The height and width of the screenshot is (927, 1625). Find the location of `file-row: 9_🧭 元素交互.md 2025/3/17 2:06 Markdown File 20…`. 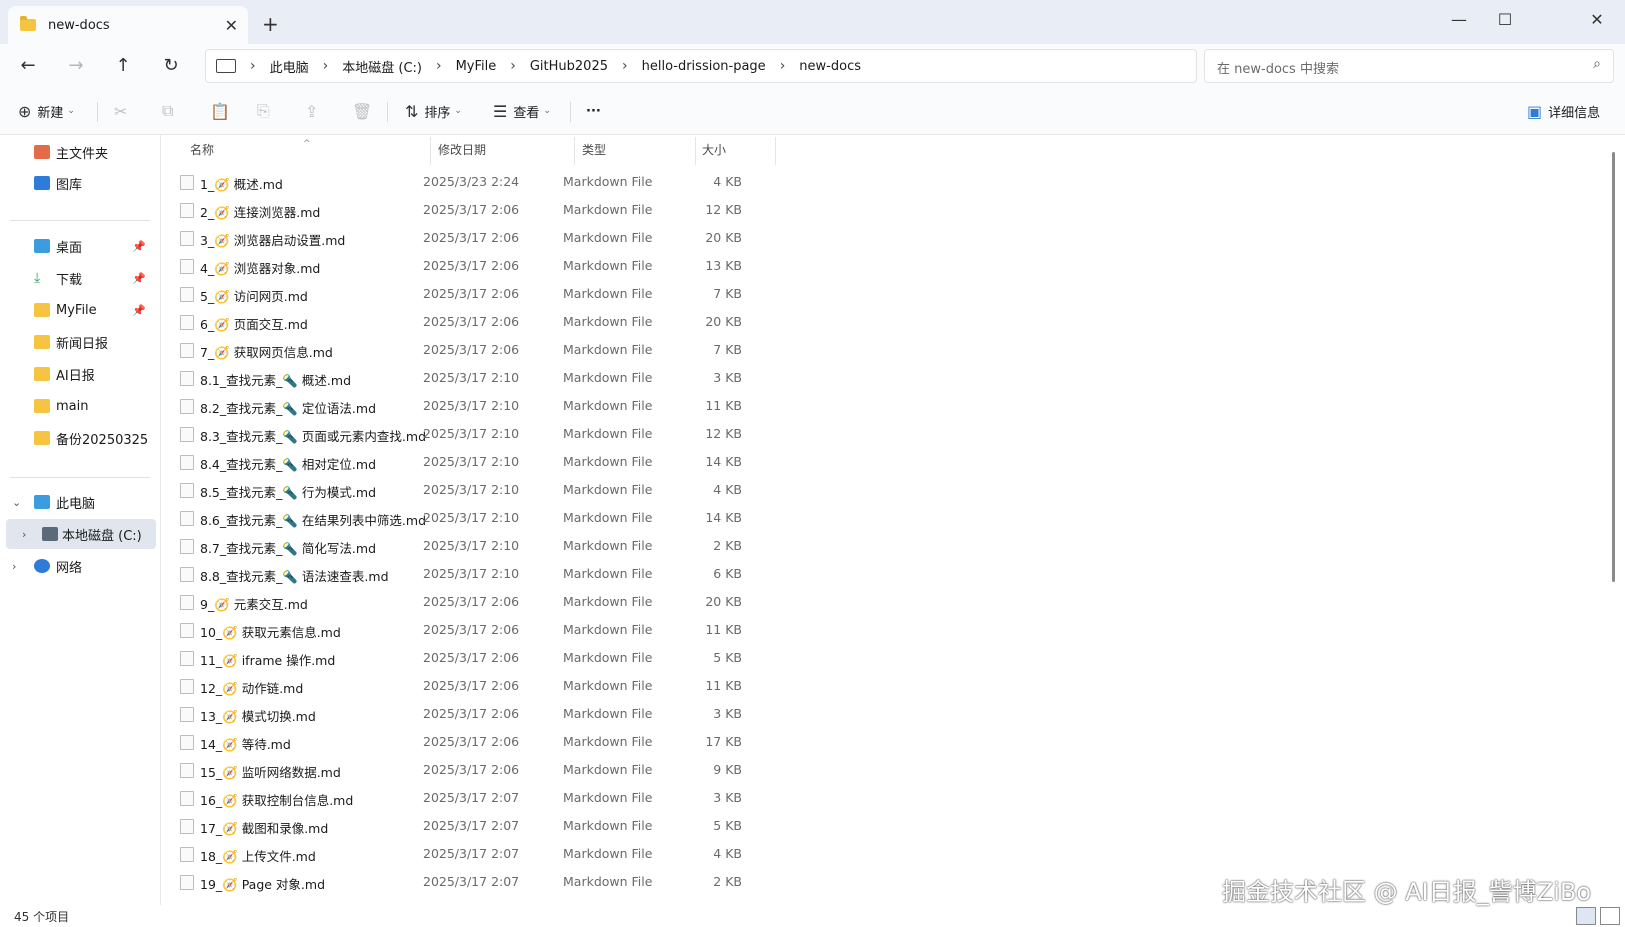

file-row: 9_🧭 元素交互.md 2025/3/17 2:06 Markdown File 20… is located at coordinates (475, 601).